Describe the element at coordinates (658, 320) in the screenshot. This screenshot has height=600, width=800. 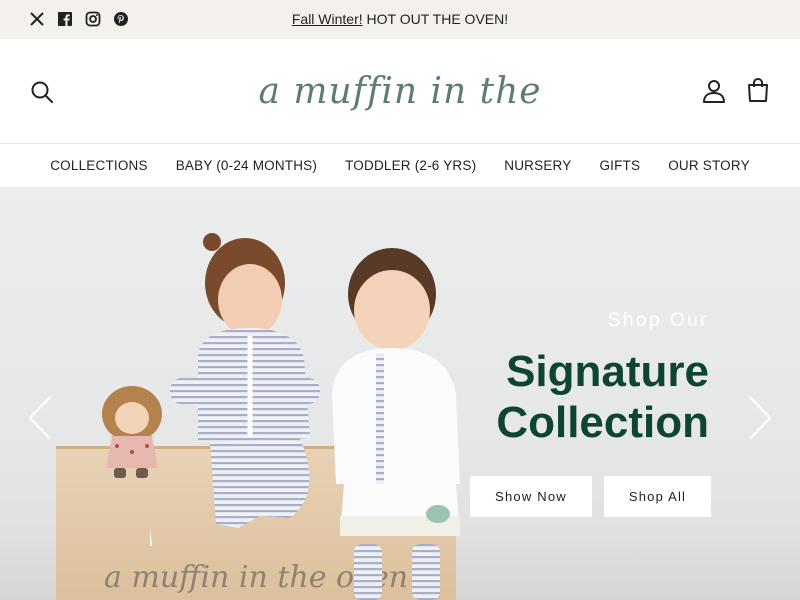
I see `hero-kicker: Shop Our` at that location.